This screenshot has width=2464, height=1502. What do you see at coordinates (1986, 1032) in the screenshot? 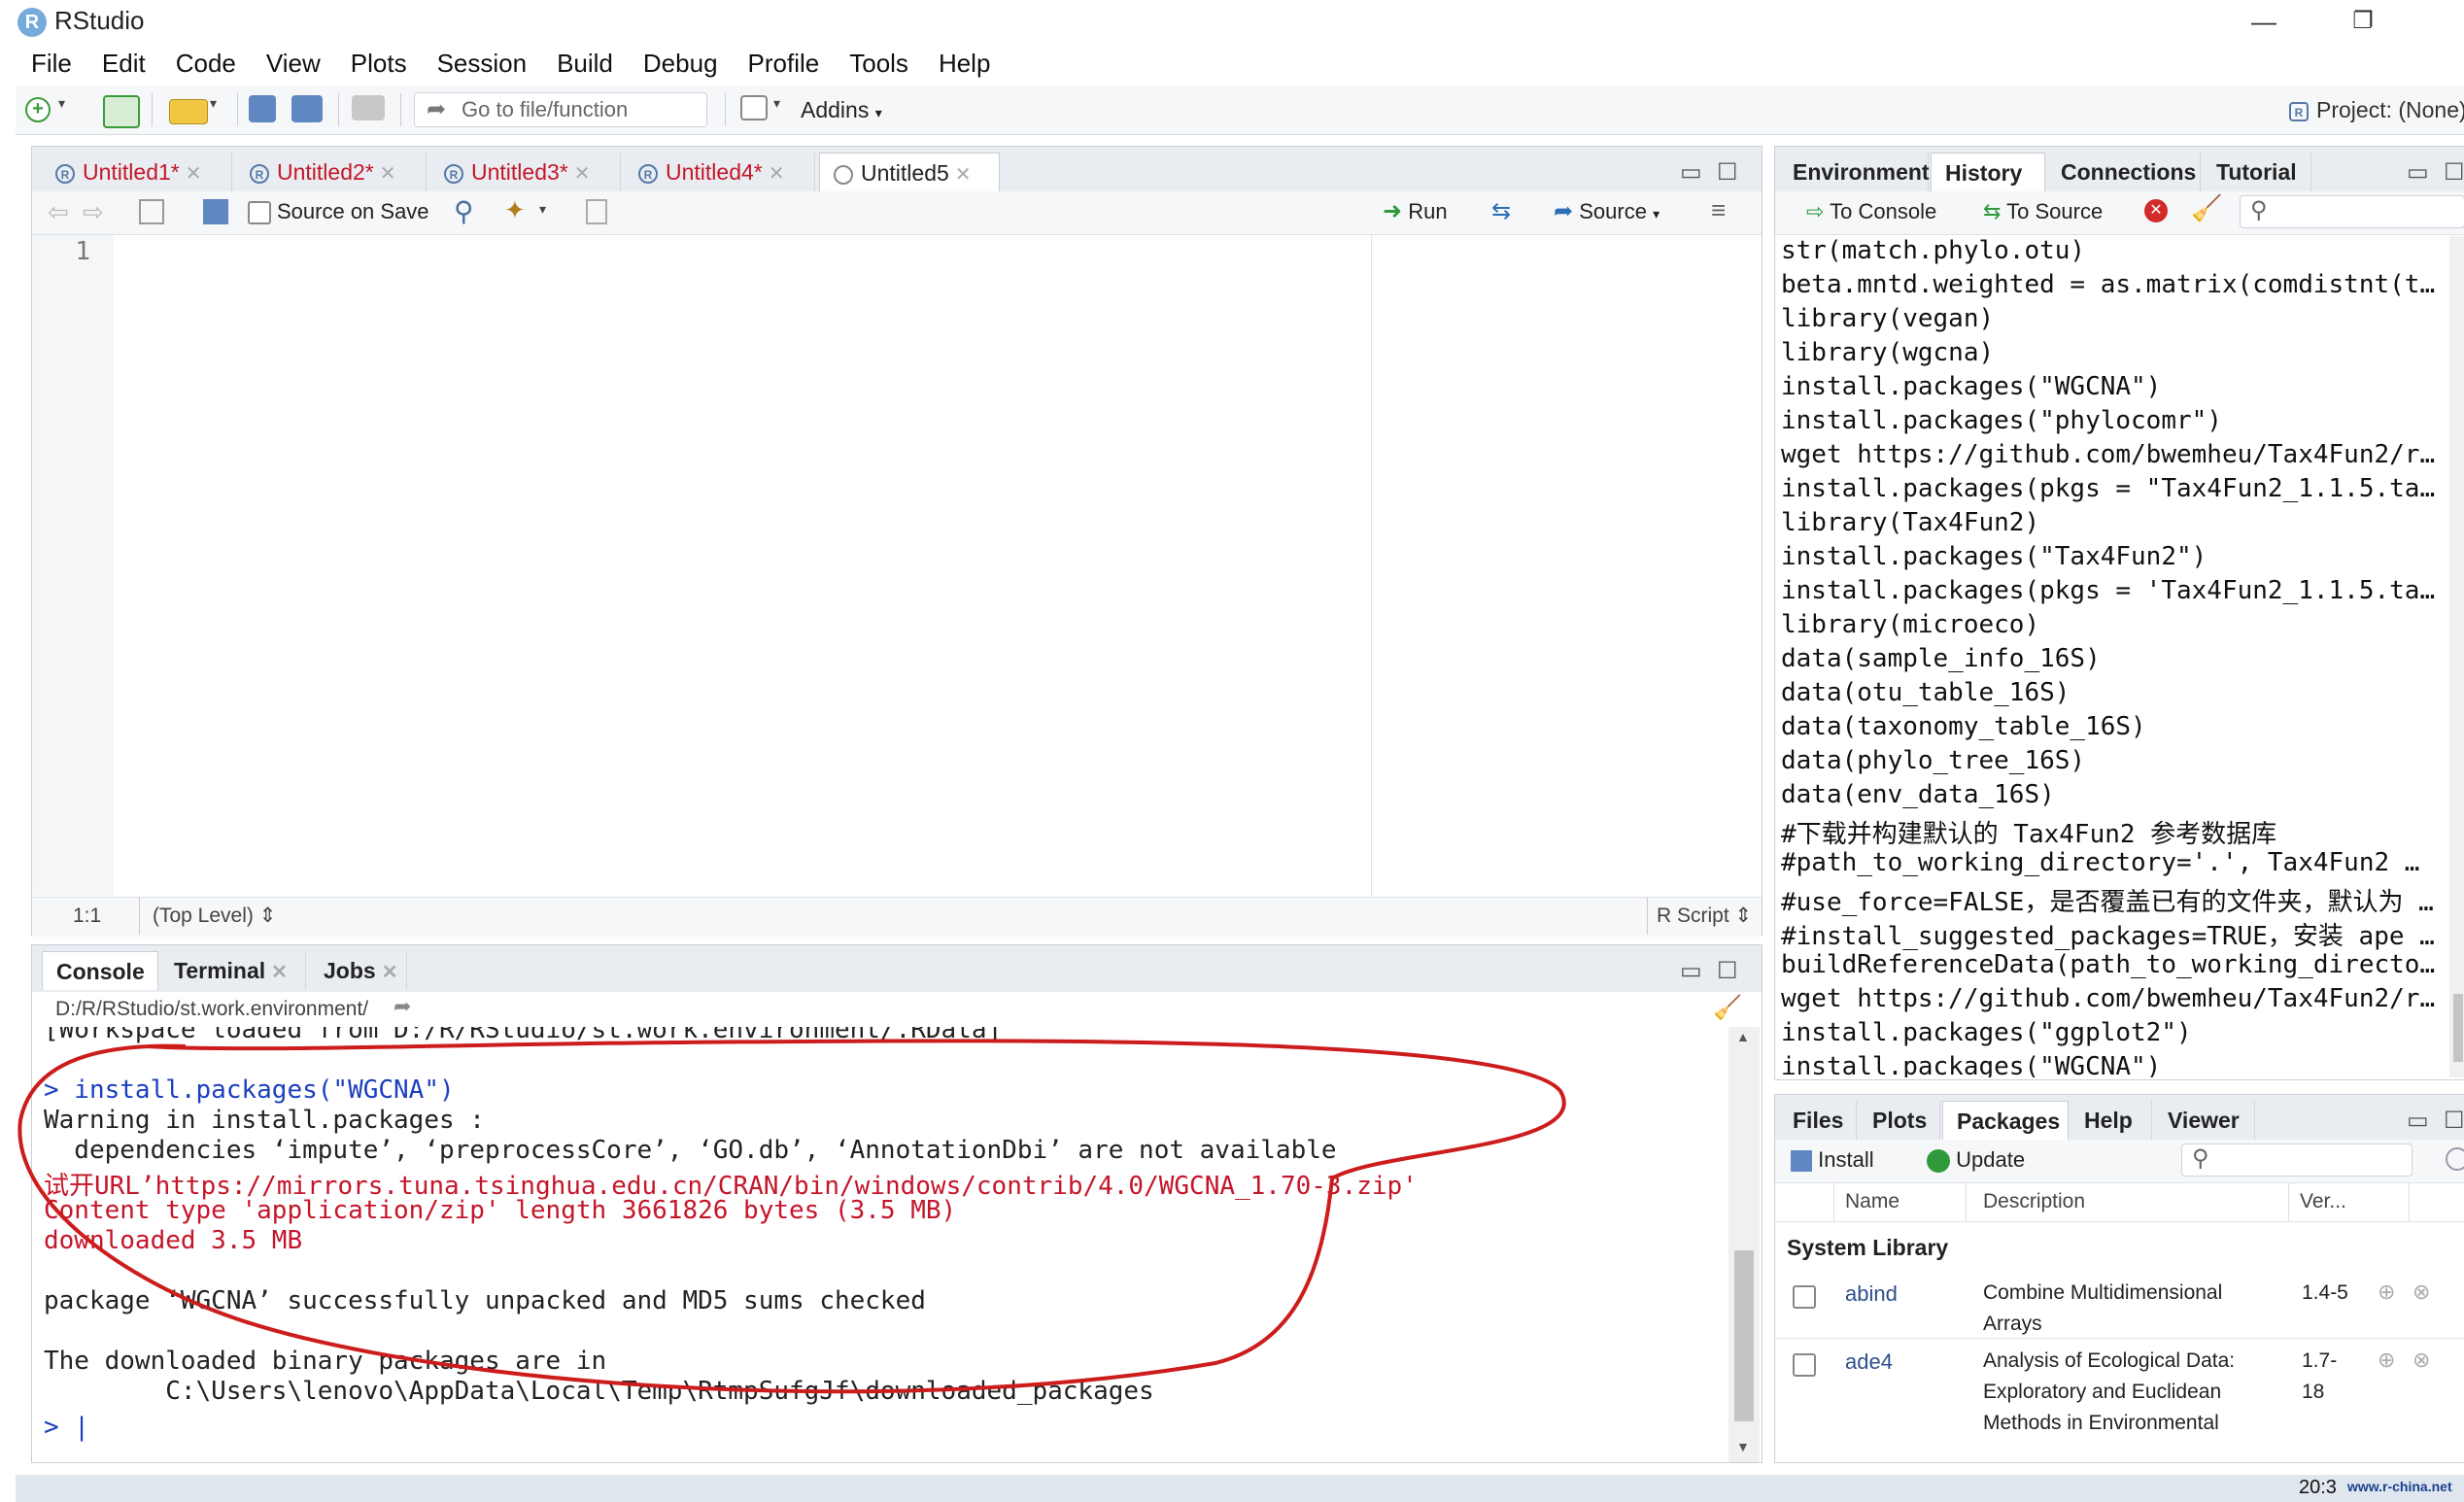
I see `history-entry: install.packages("ggplot2")` at bounding box center [1986, 1032].